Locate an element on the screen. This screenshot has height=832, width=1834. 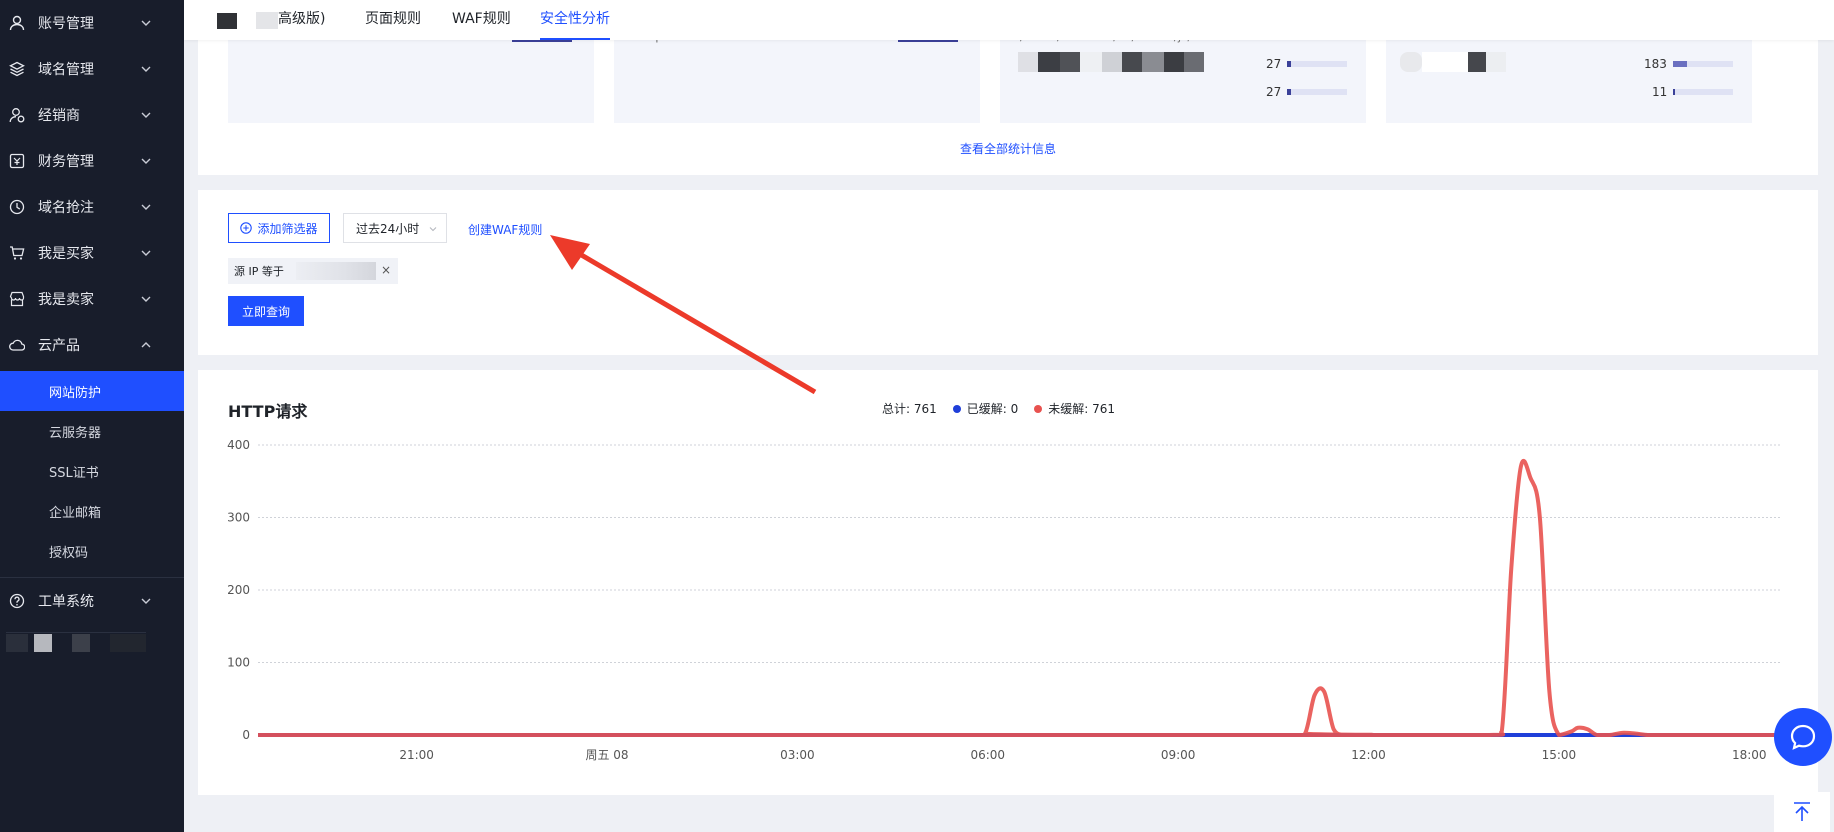
button-label: 立即查询 is located at coordinates (265, 311).